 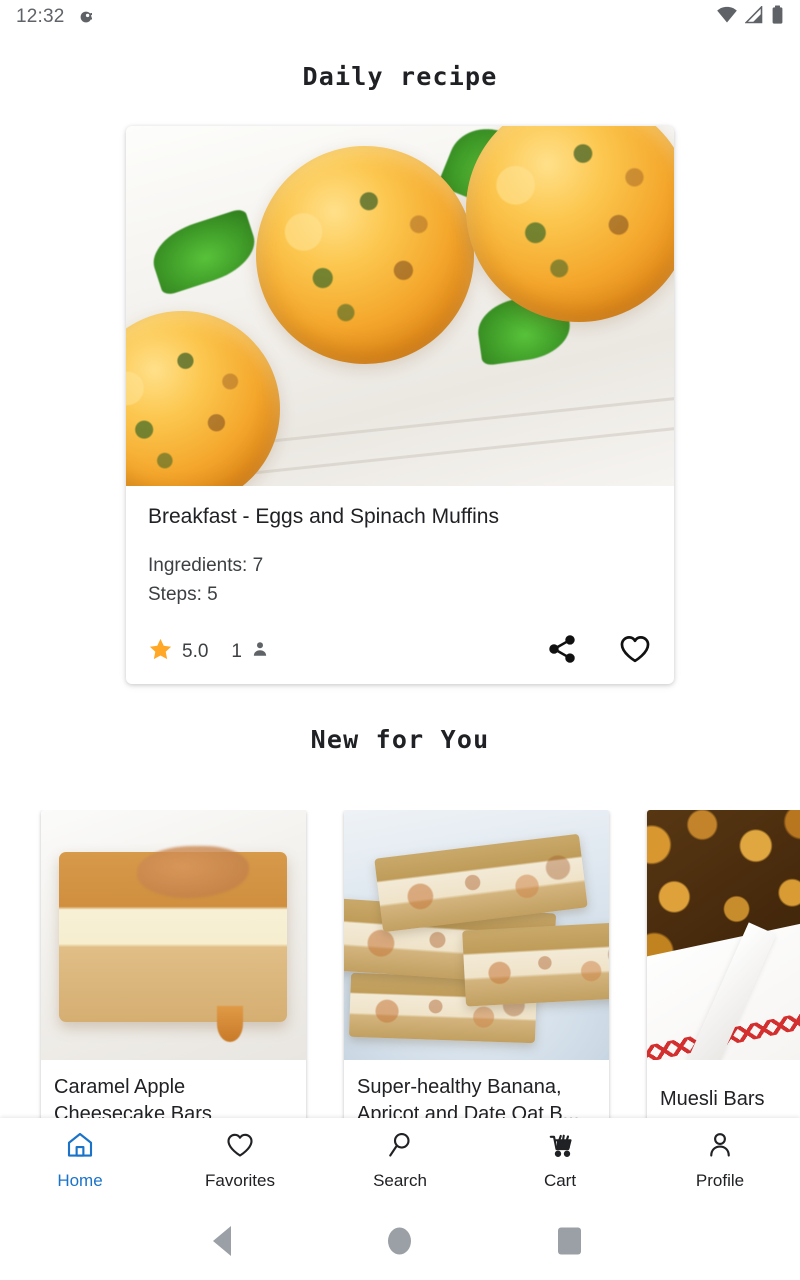 What do you see at coordinates (720, 1147) in the screenshot?
I see `person-outline-icon` at bounding box center [720, 1147].